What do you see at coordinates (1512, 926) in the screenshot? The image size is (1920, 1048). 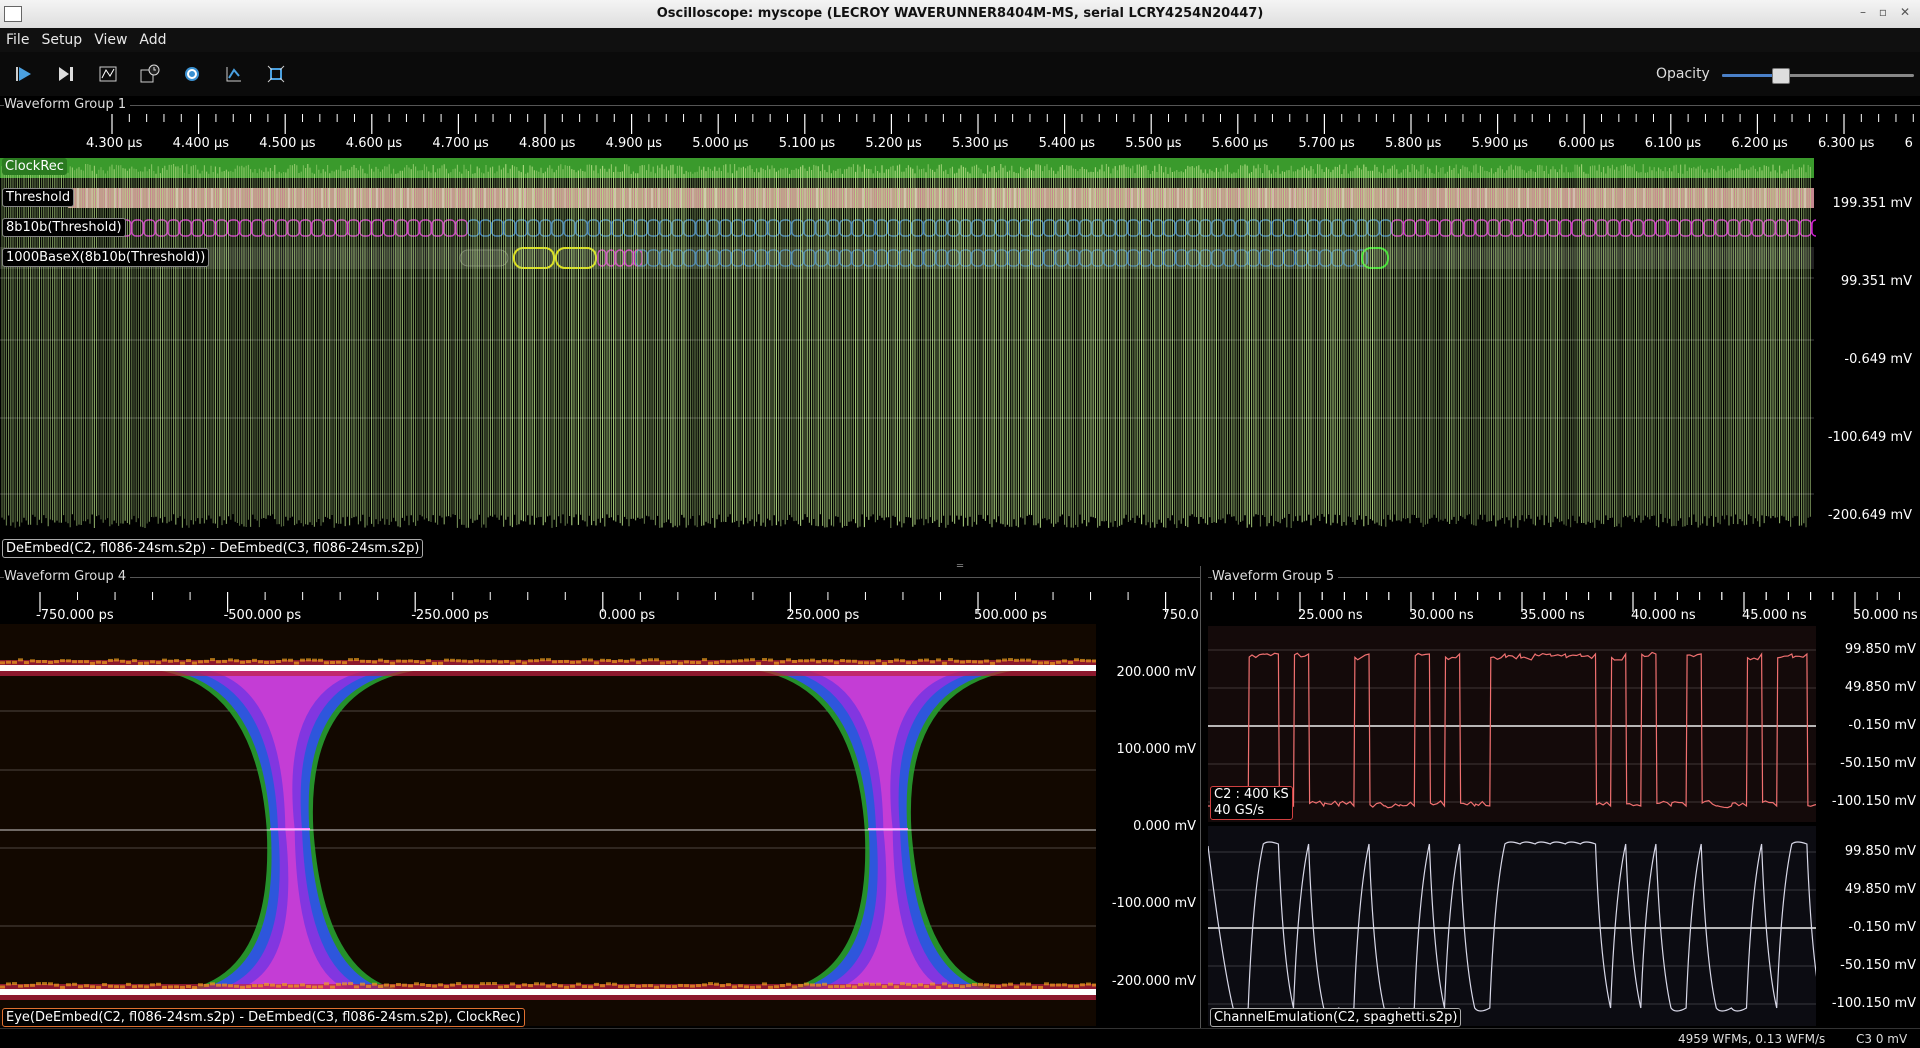 I see `emulation-plot-background` at bounding box center [1512, 926].